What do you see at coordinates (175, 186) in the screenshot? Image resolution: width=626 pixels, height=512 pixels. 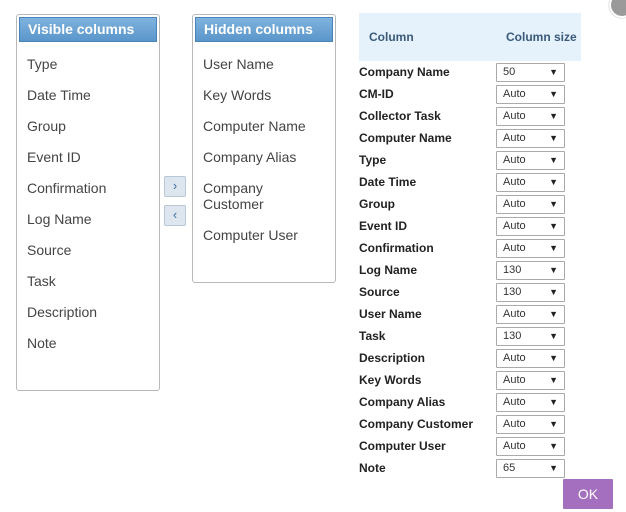 I see `move-right-button: ›` at bounding box center [175, 186].